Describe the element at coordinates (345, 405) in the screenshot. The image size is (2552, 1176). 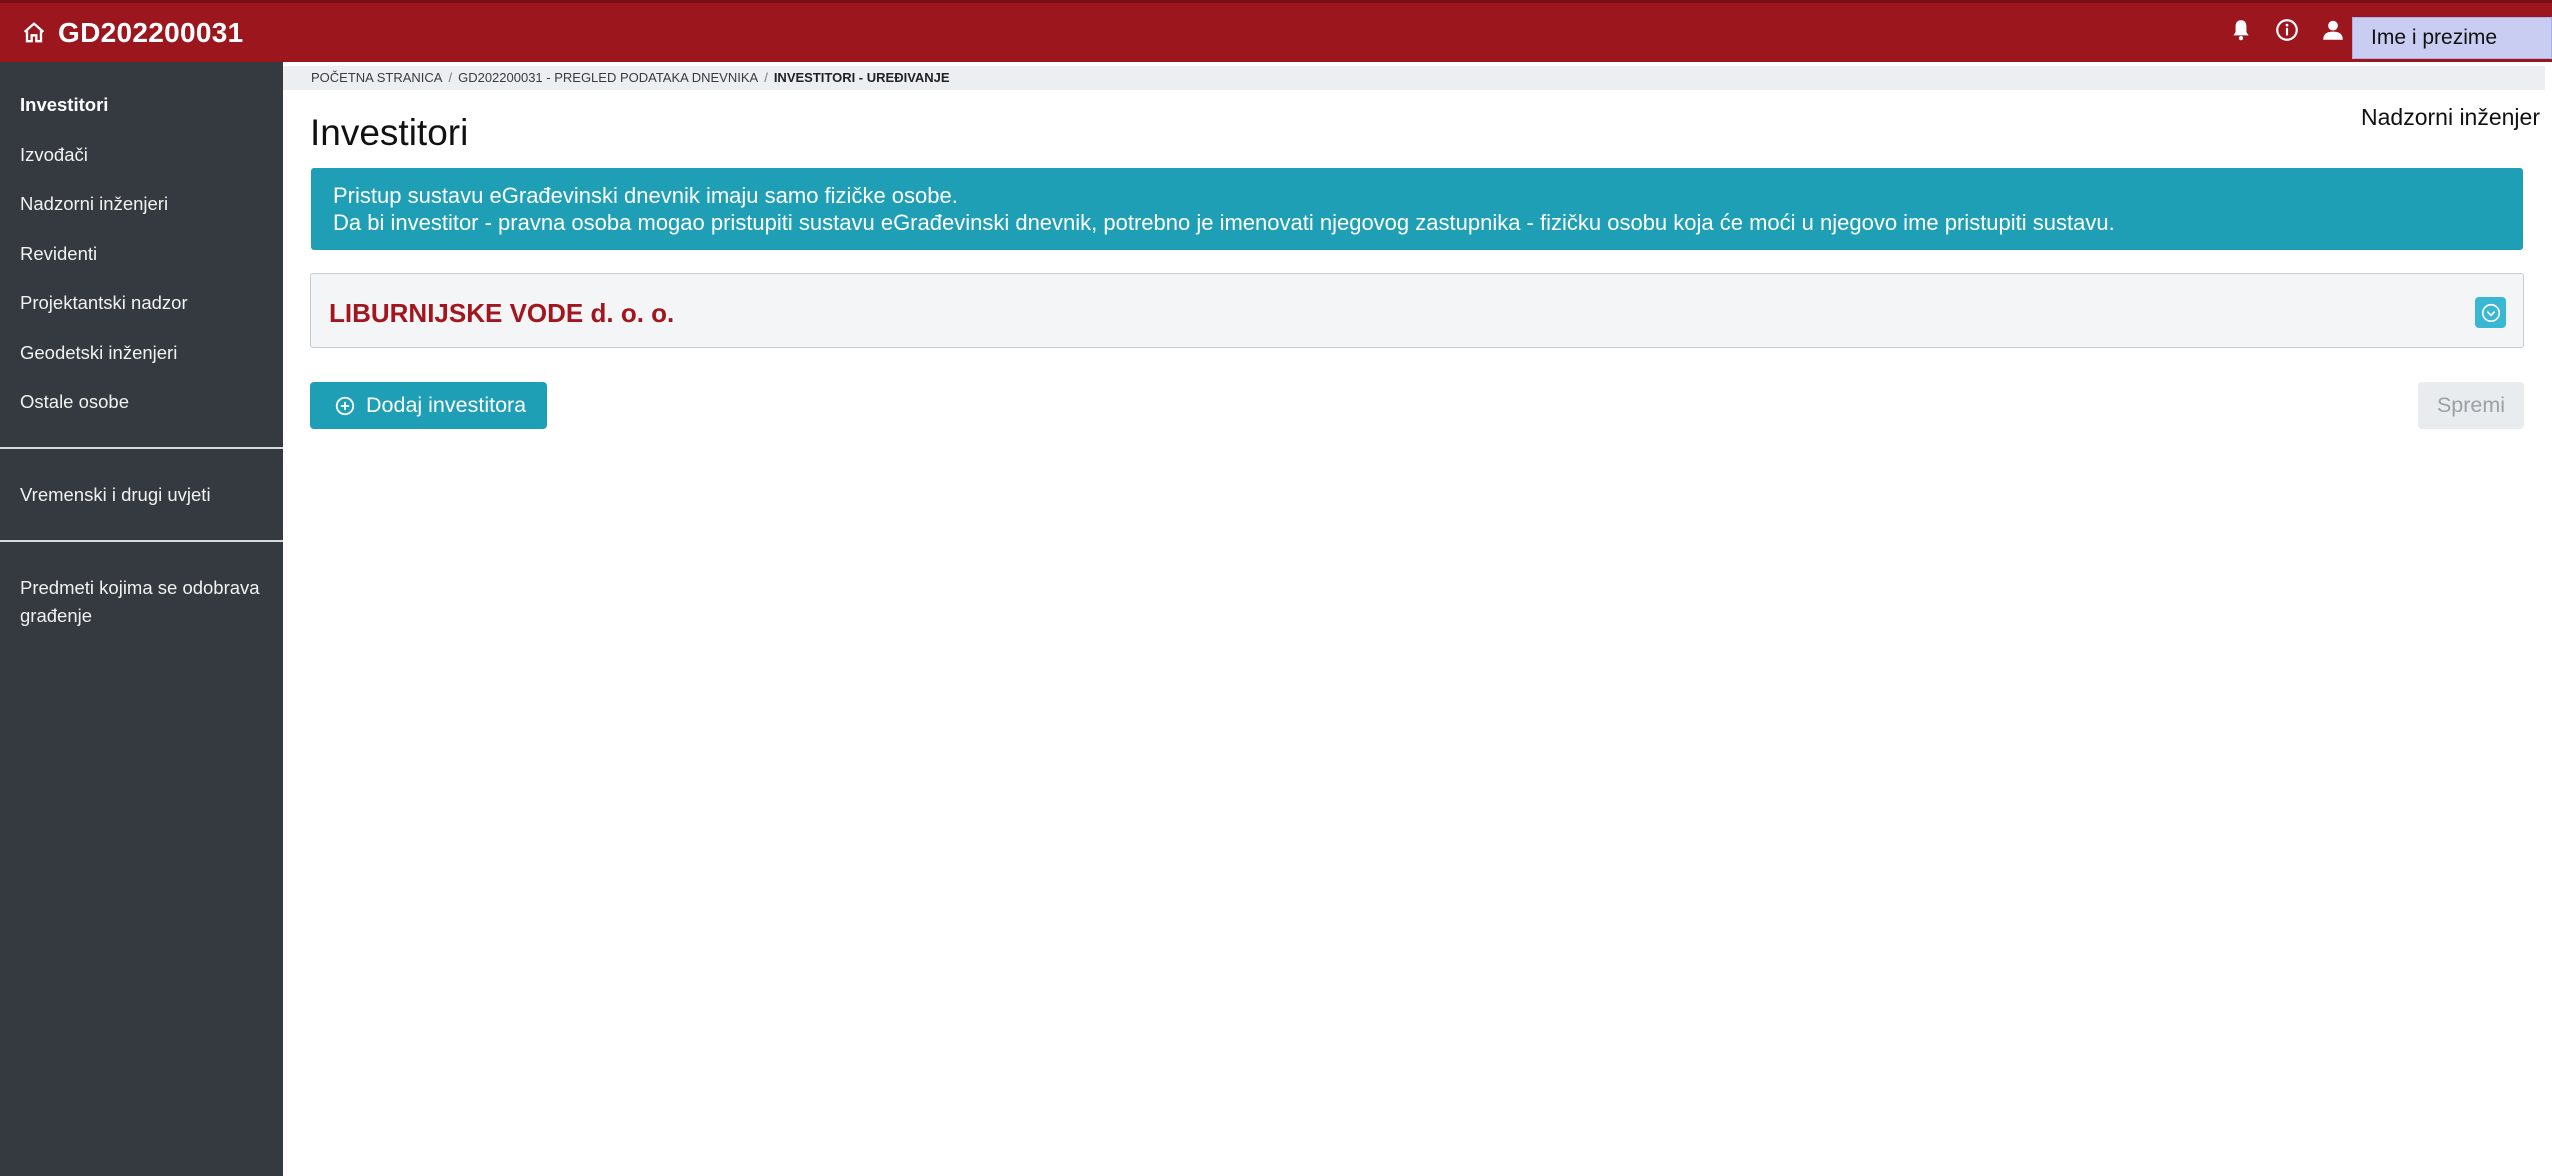
I see `plus-circle-icon` at that location.